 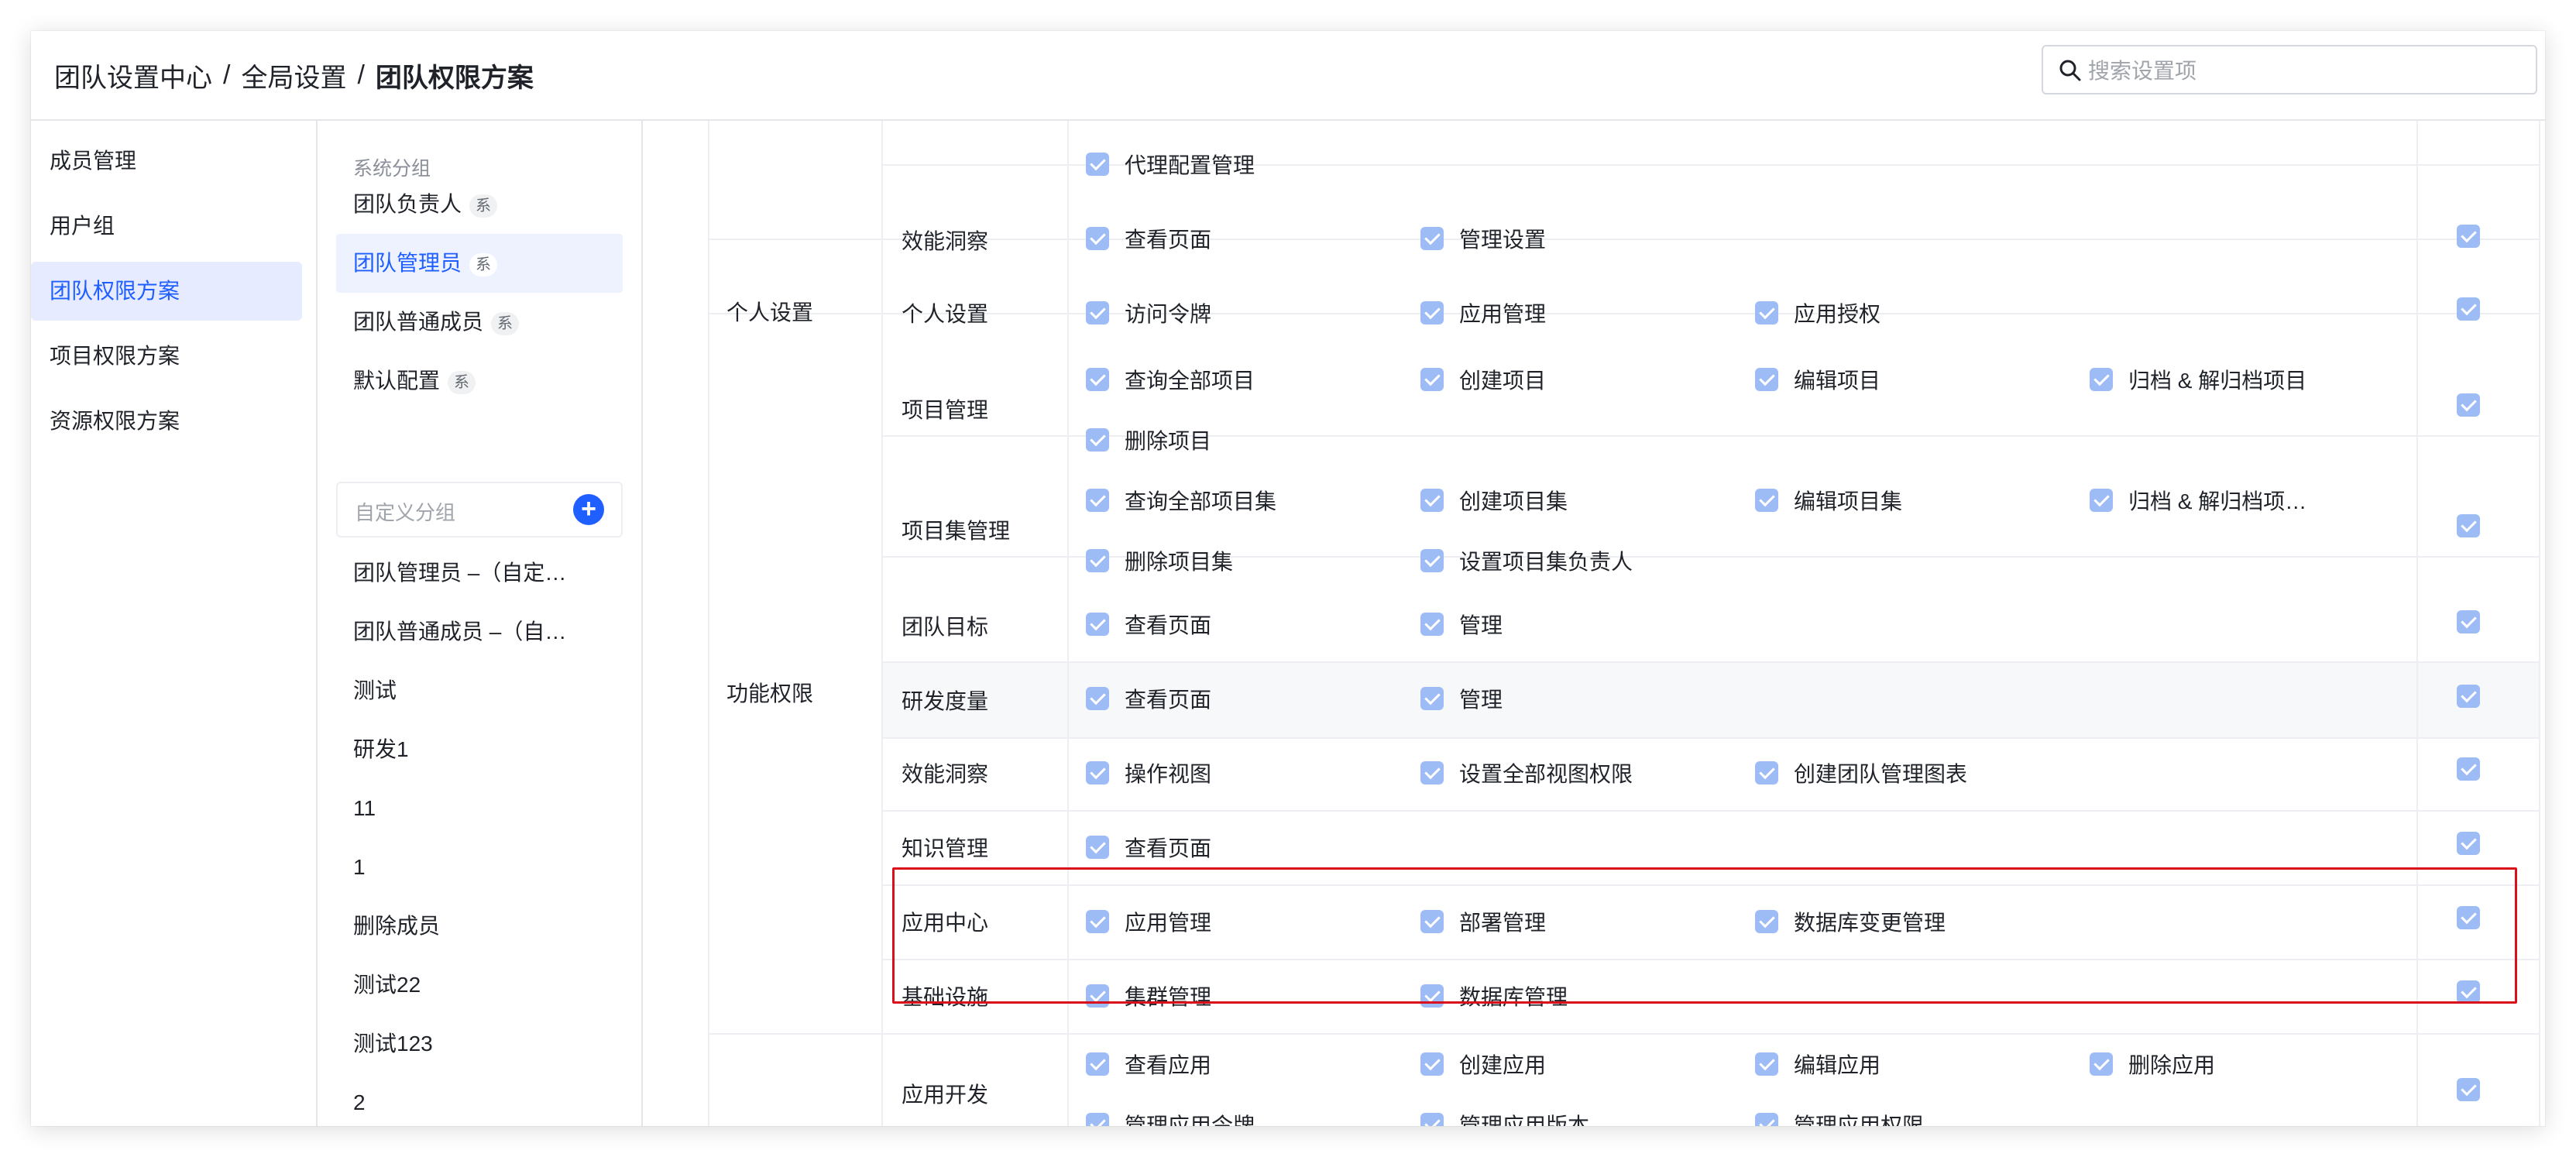 I want to click on page-header: 团队设置中心 / 全局设置 / 团队权限方案 搜索设置项, so click(x=1288, y=76).